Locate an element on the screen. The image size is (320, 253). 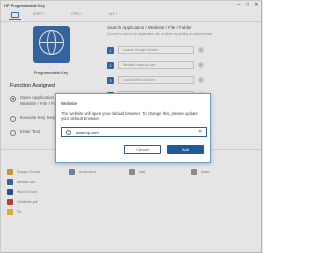
website-input is located at coordinates (133, 132).